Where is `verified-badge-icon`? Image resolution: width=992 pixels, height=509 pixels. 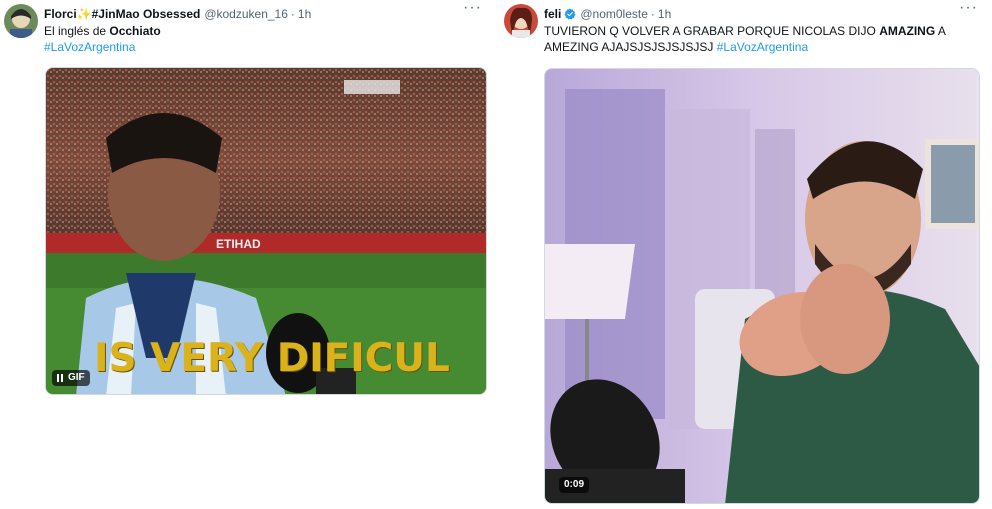
verified-badge-icon is located at coordinates (570, 14).